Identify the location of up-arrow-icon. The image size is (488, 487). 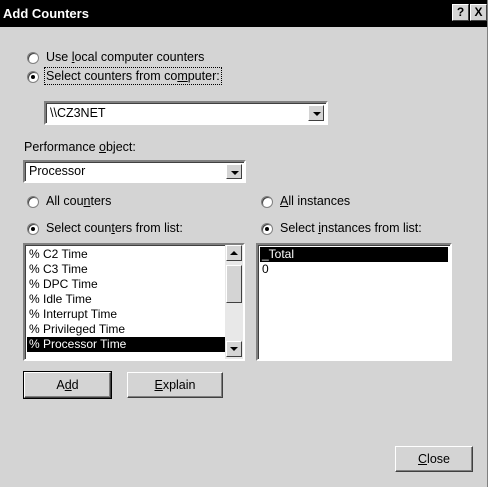
(234, 253).